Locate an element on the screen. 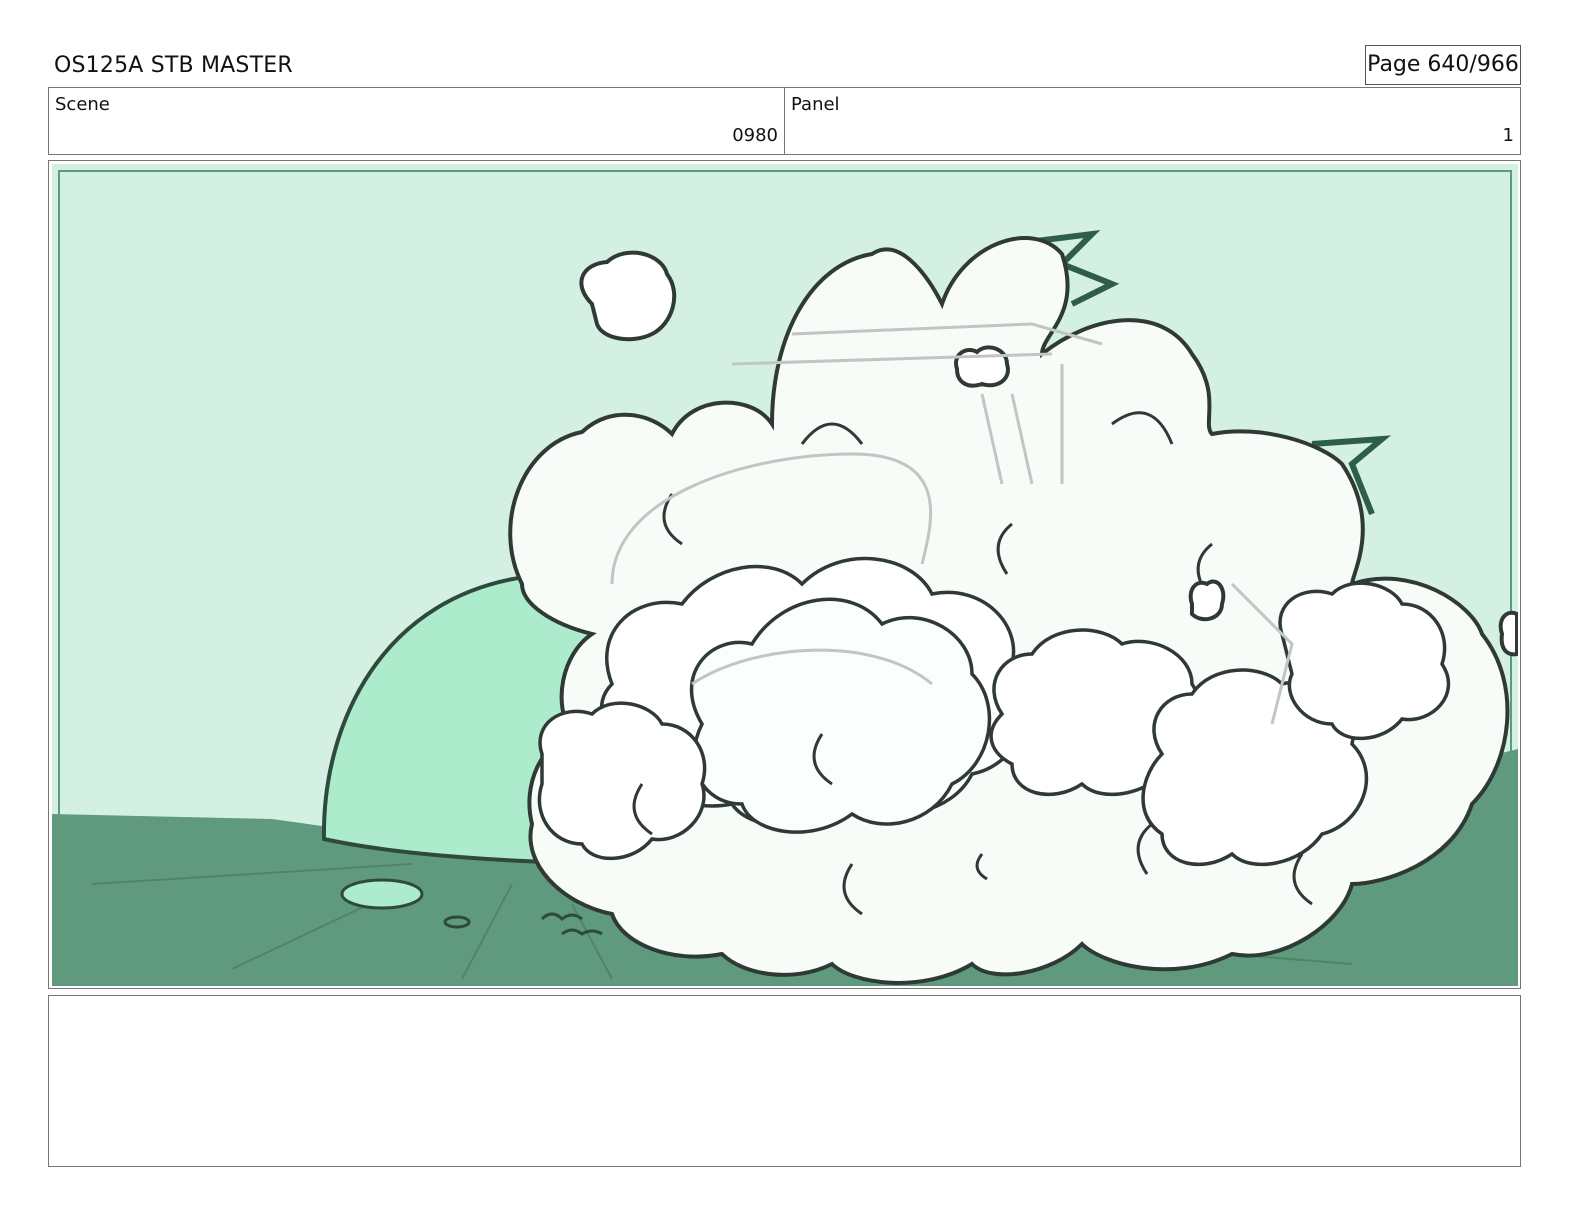  scene-number: 0980 is located at coordinates (755, 135).